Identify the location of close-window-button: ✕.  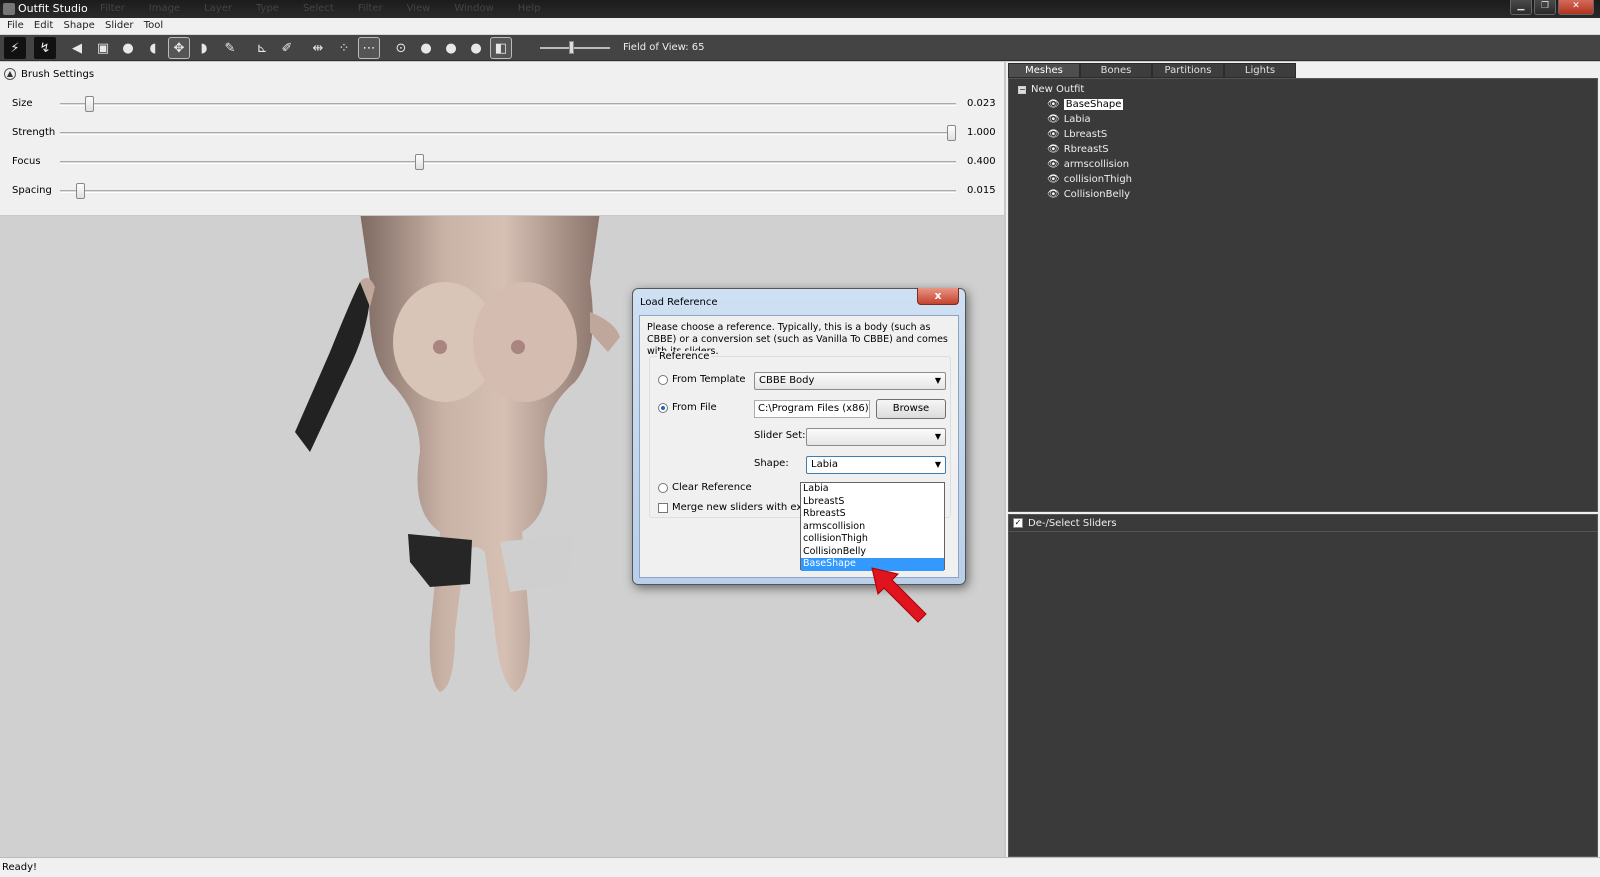
(1576, 7).